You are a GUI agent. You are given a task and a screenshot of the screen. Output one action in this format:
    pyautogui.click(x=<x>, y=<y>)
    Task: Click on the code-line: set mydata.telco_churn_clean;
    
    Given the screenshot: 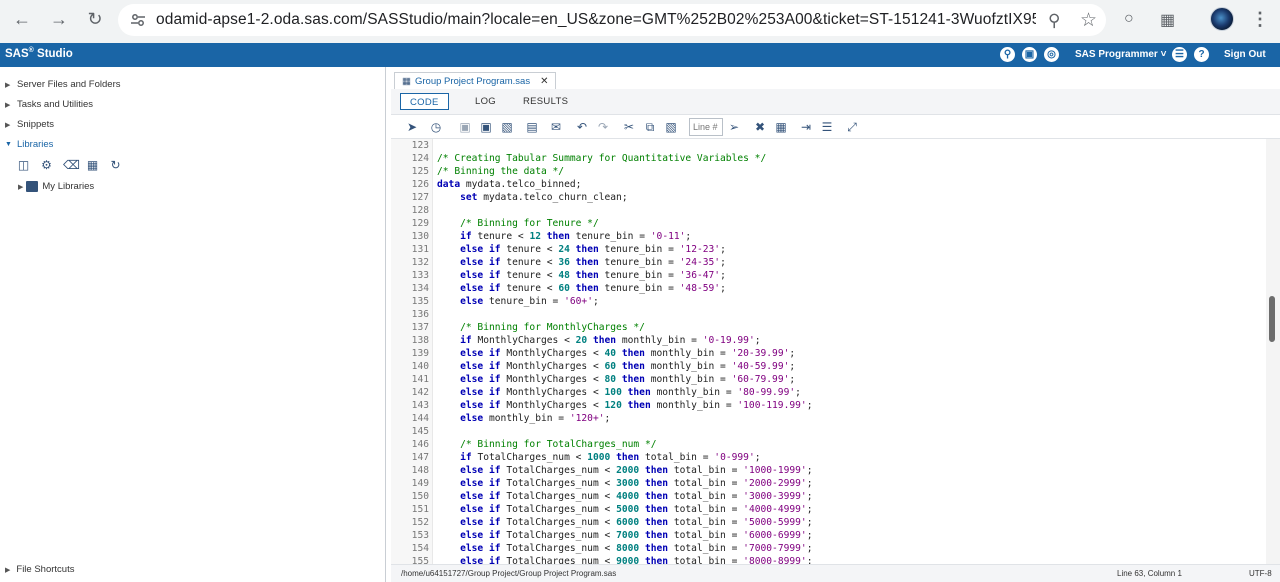 What is the action you would take?
    pyautogui.click(x=532, y=197)
    